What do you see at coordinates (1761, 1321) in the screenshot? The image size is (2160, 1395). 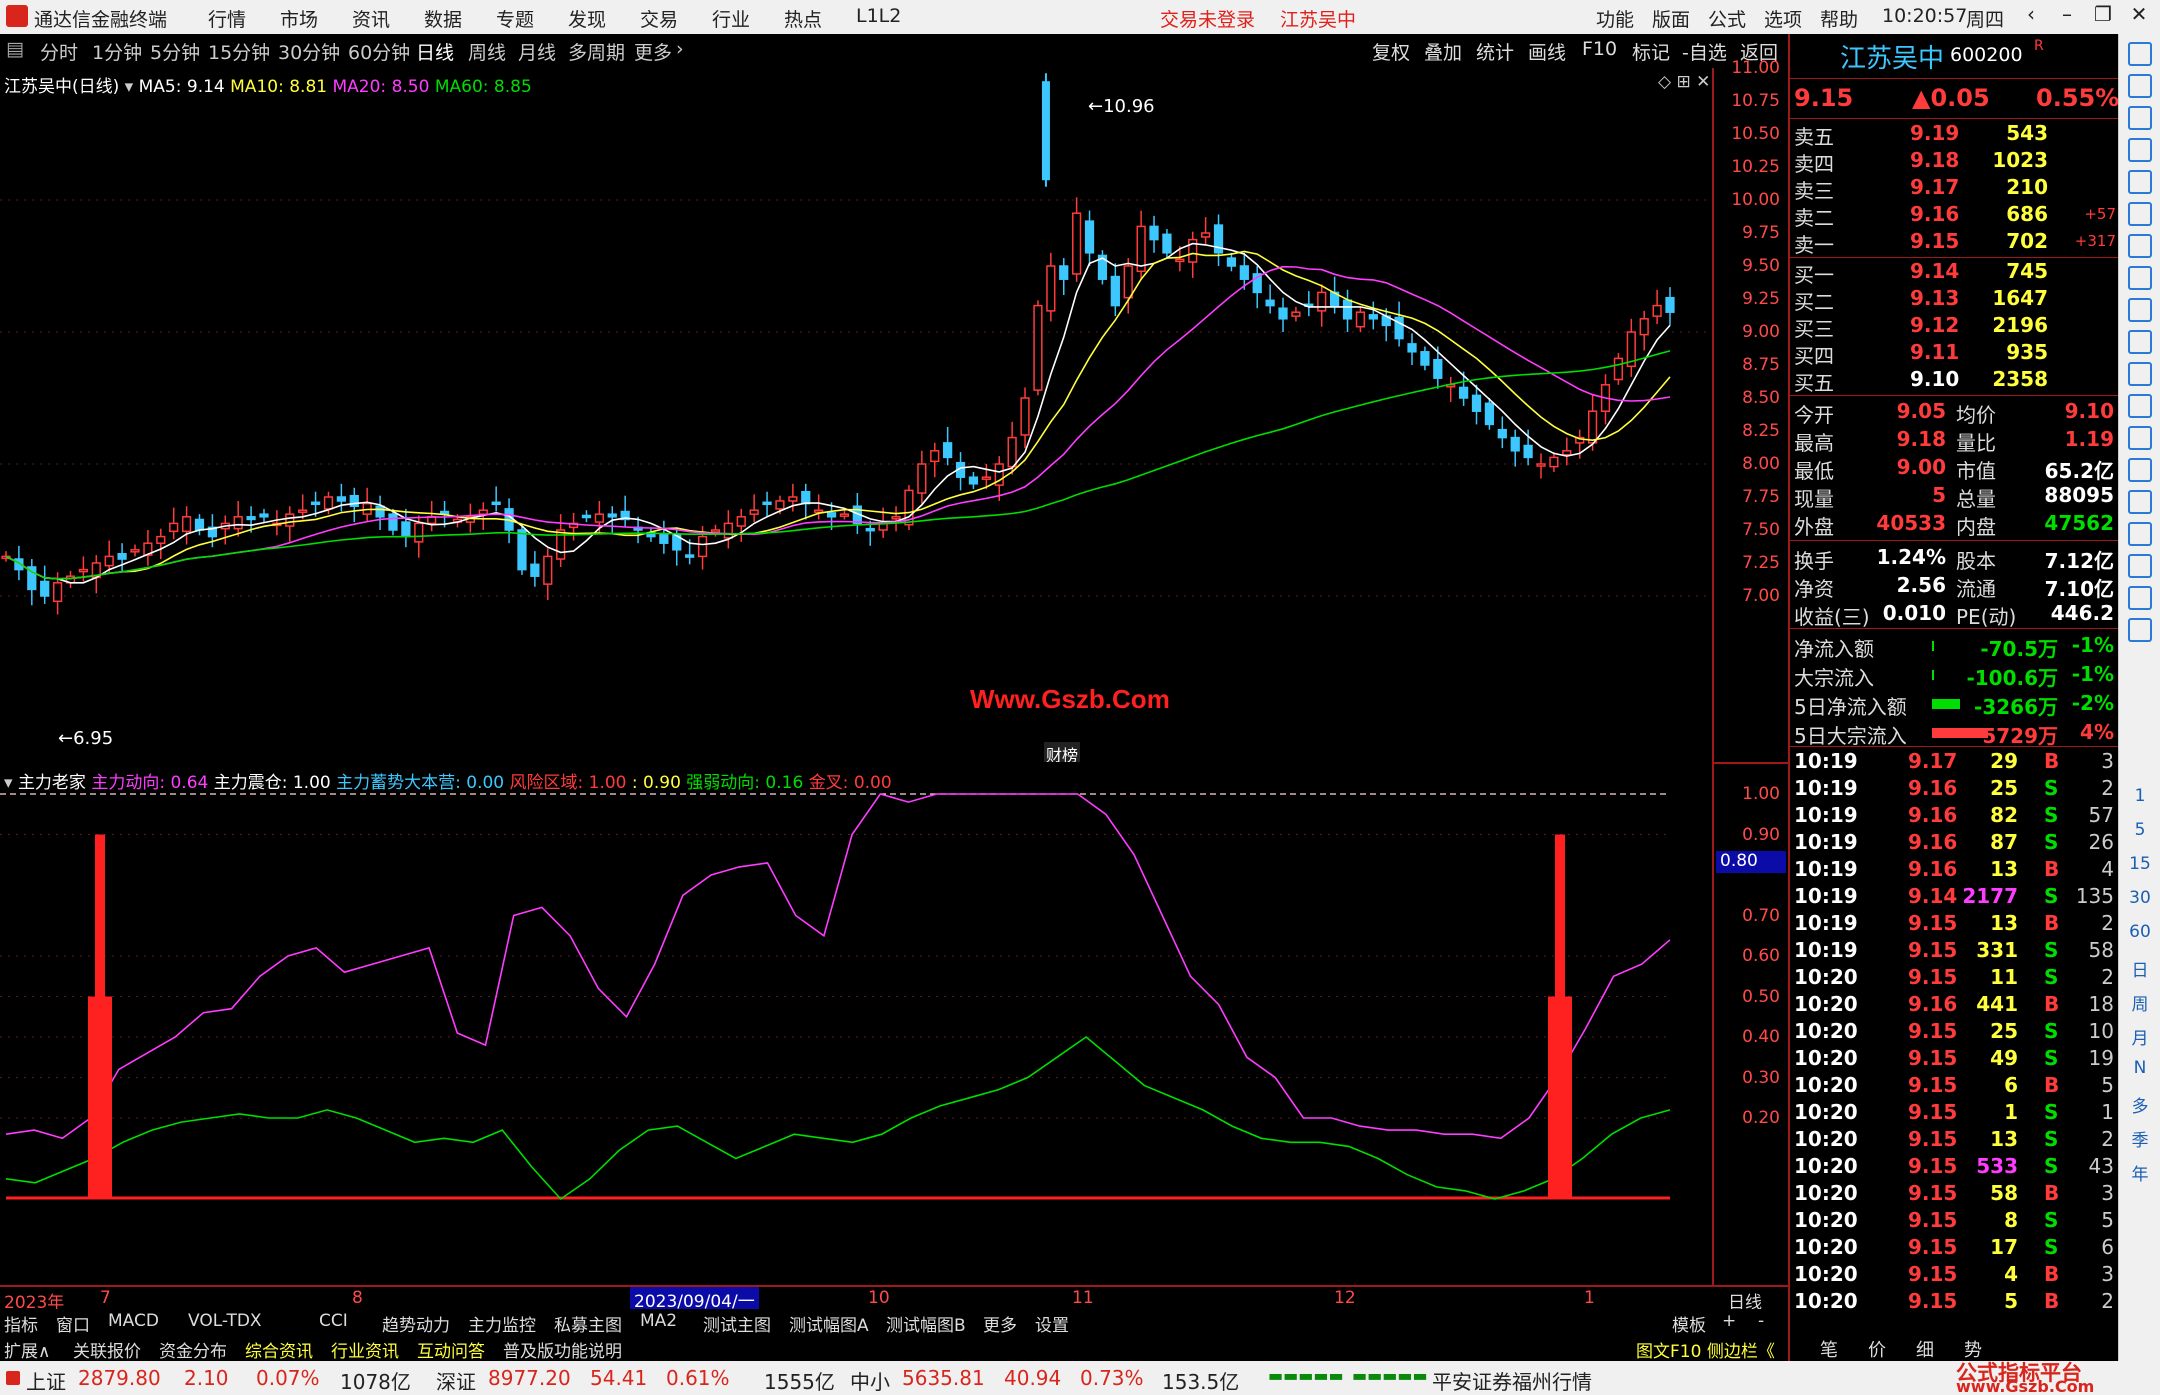 I see `tab-control: -` at bounding box center [1761, 1321].